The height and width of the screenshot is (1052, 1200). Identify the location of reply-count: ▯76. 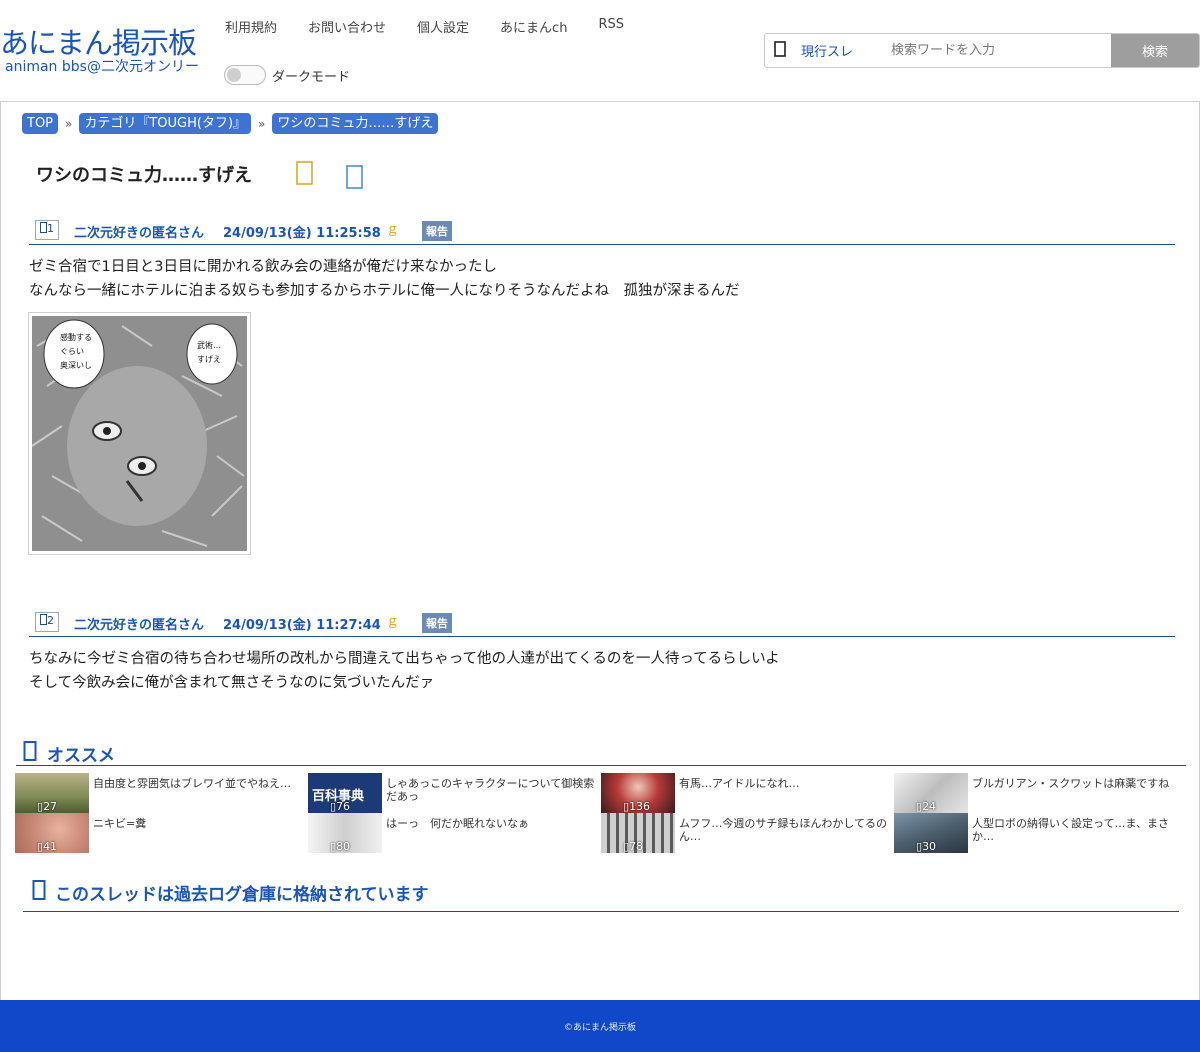
(340, 806).